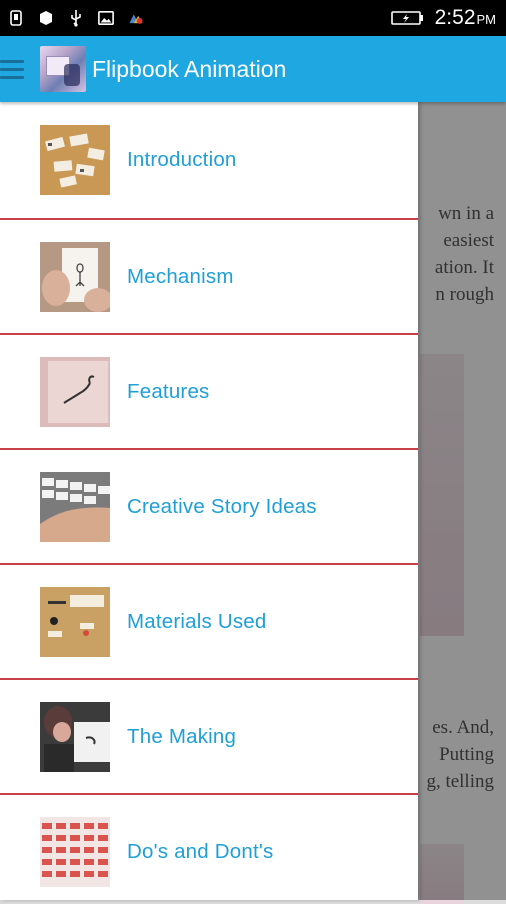  What do you see at coordinates (16, 18) in the screenshot?
I see `sim-card-icon` at bounding box center [16, 18].